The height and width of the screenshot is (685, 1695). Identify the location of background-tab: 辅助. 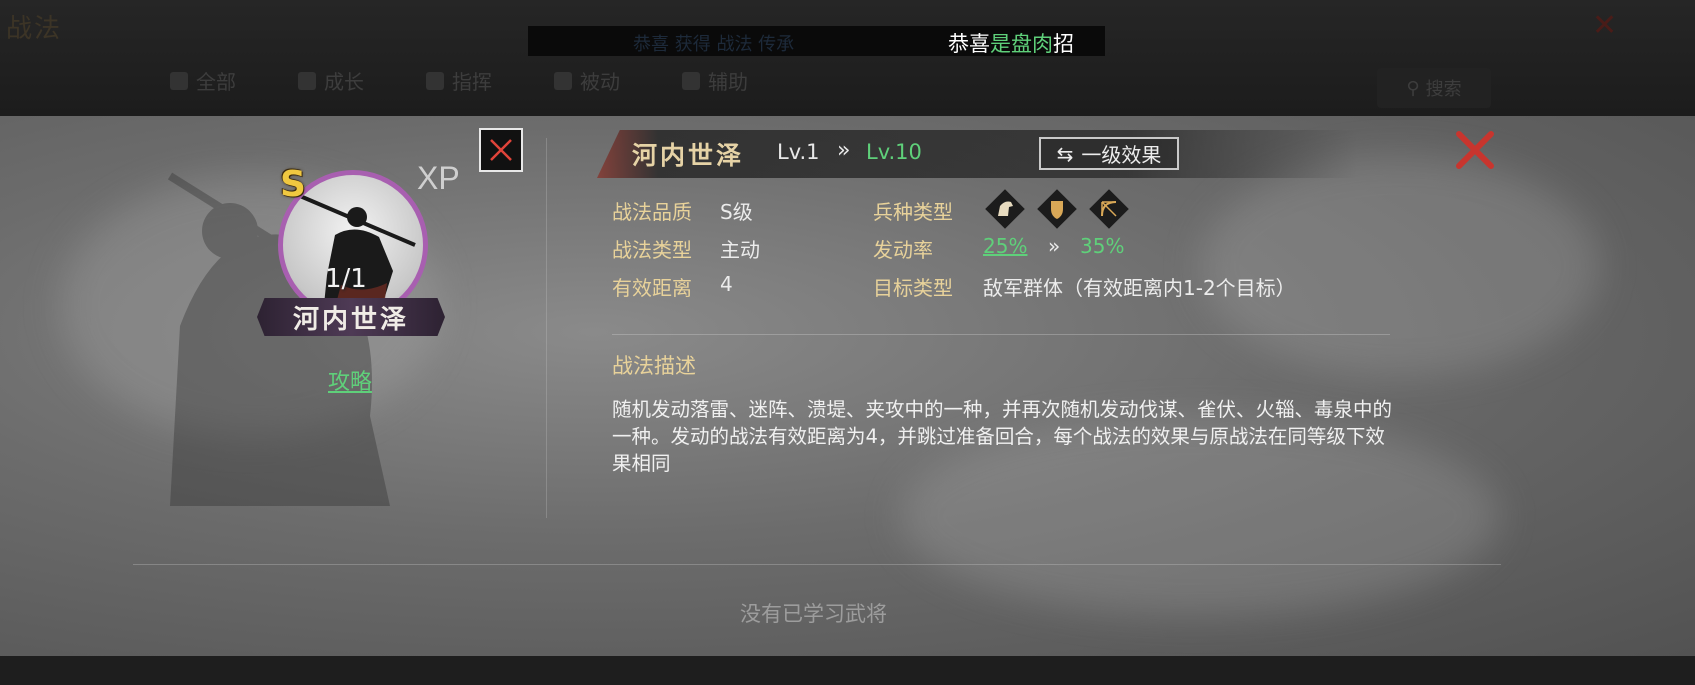
(715, 80).